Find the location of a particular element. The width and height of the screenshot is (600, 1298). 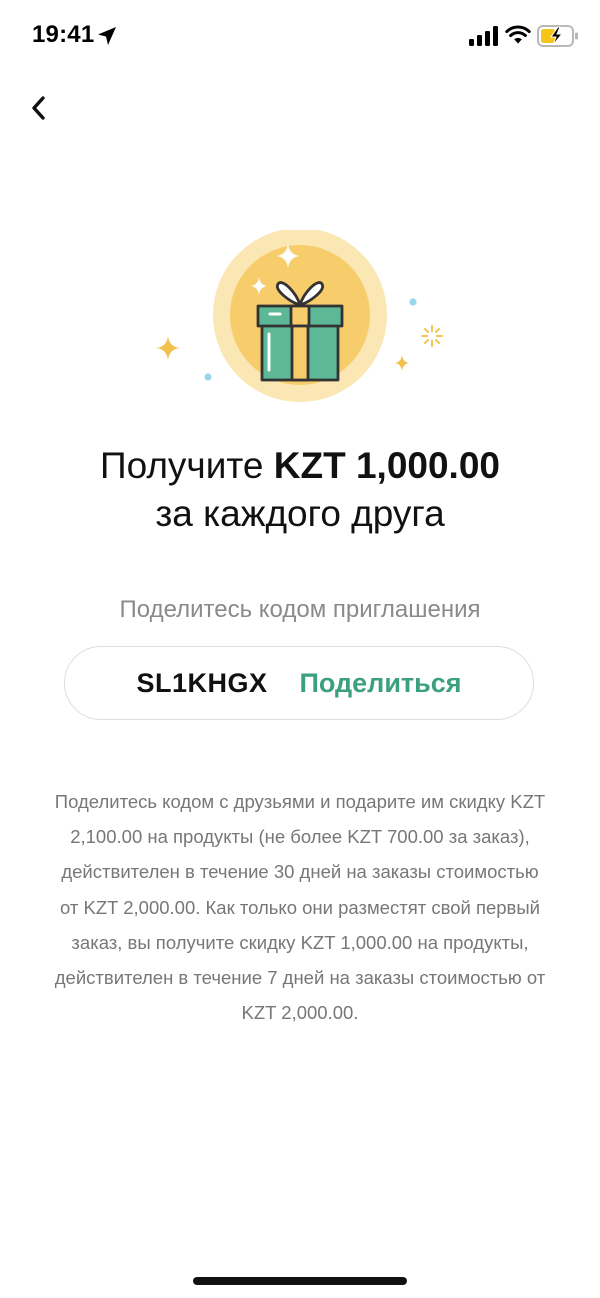

cellular-signal-icon is located at coordinates (483, 36).